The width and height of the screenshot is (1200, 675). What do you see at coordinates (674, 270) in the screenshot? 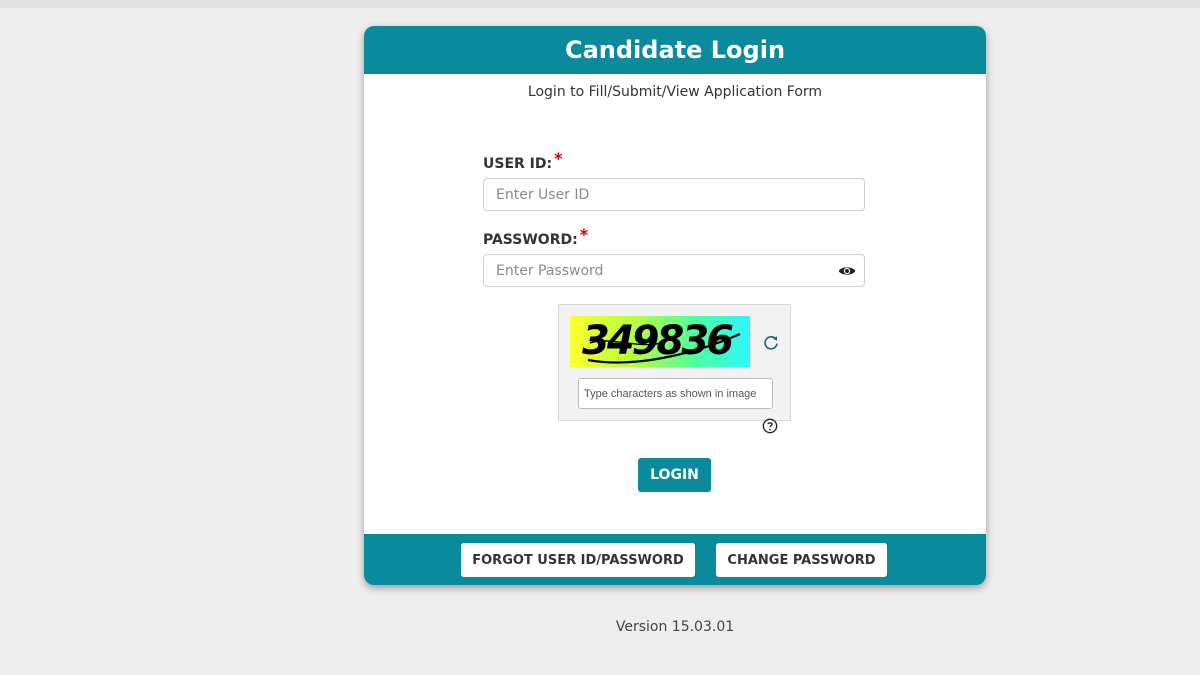
I see `password-input` at bounding box center [674, 270].